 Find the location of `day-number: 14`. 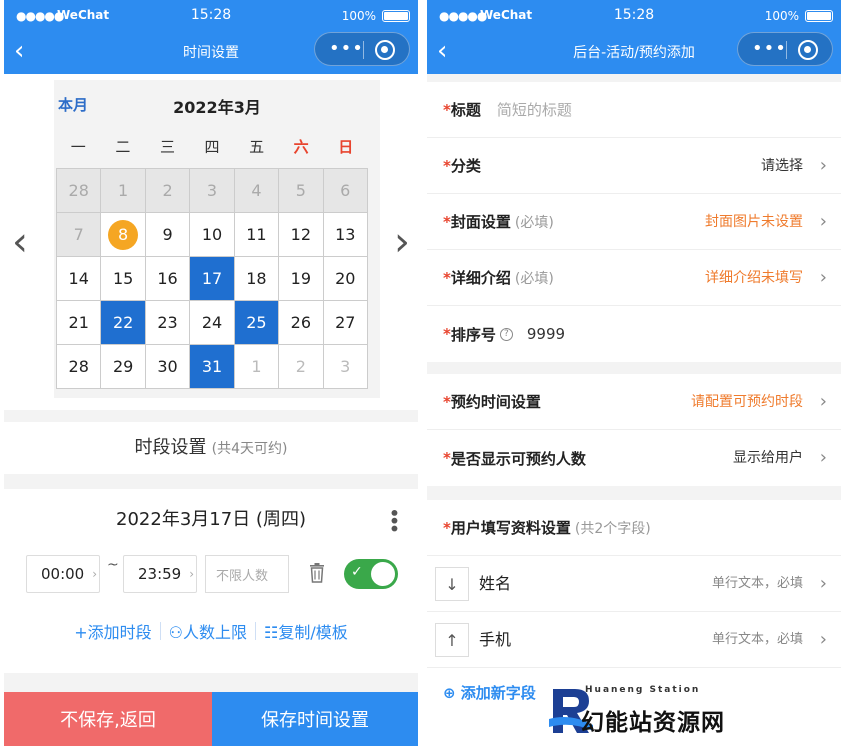

day-number: 14 is located at coordinates (78, 278).